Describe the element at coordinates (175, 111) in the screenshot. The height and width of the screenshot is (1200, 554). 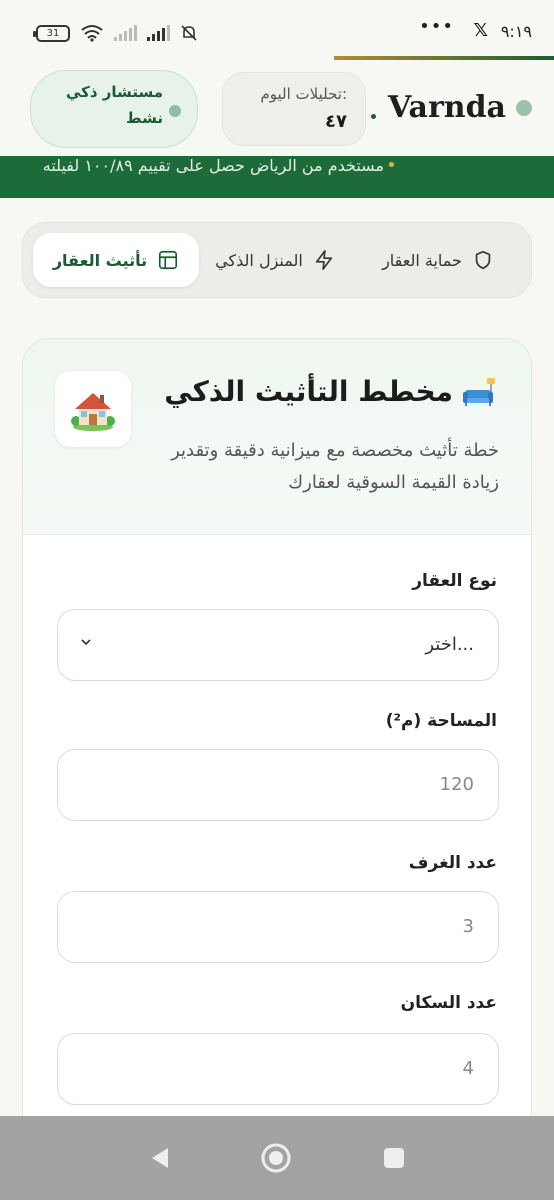
I see `status-dot-icon` at that location.